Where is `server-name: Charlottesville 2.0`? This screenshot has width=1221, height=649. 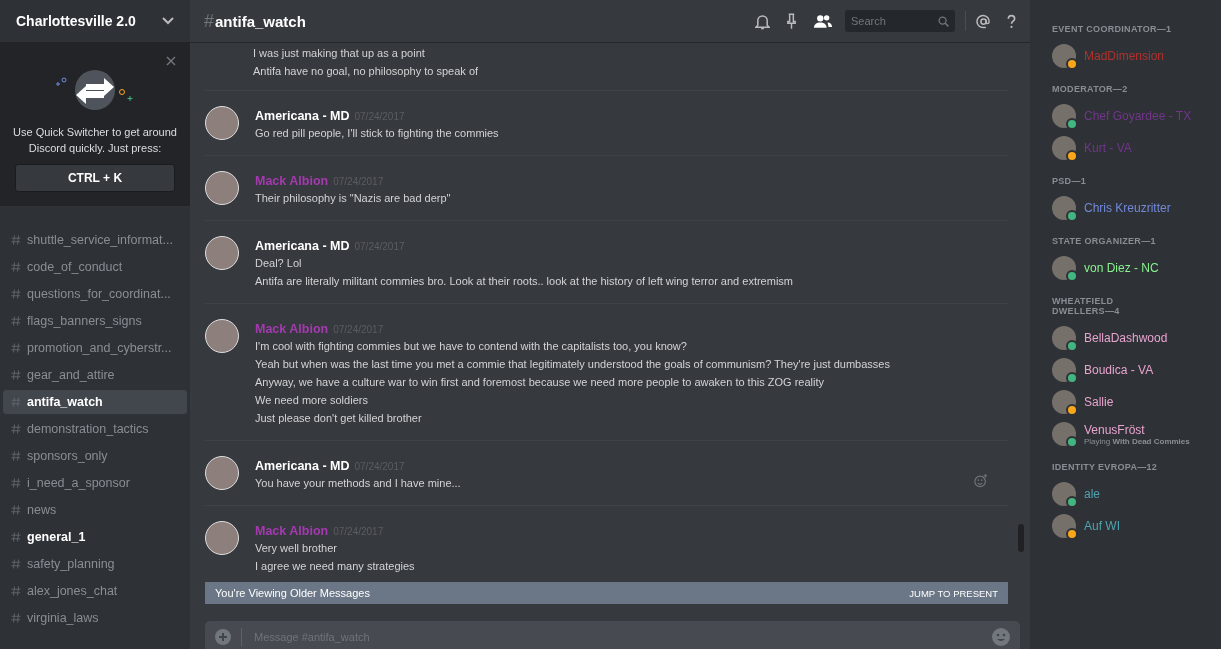 server-name: Charlottesville 2.0 is located at coordinates (76, 21).